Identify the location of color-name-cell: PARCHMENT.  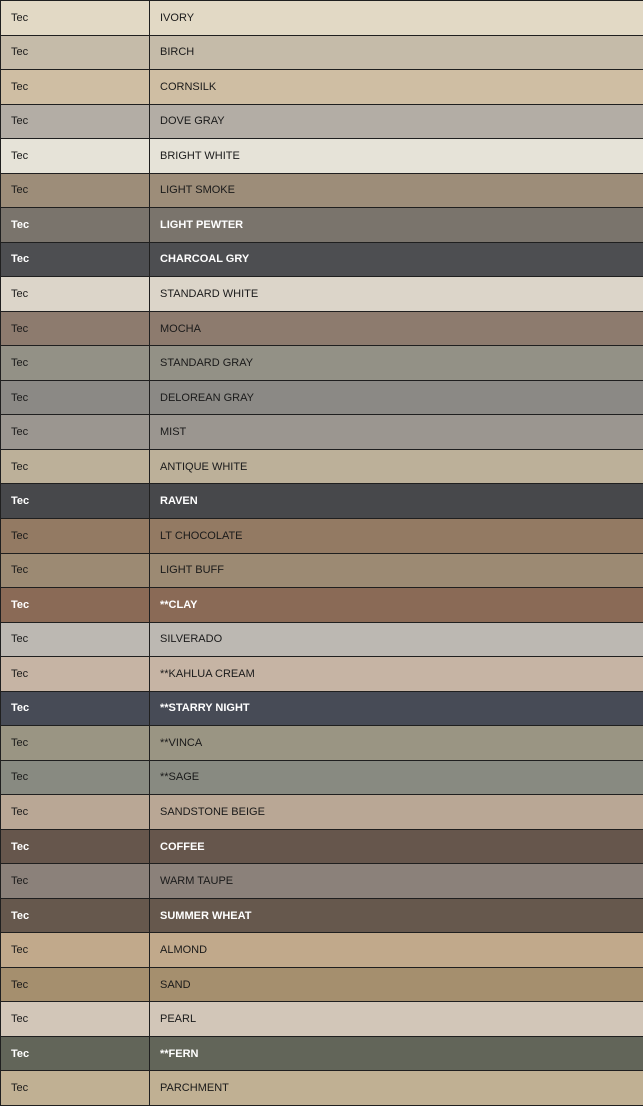
(396, 1088).